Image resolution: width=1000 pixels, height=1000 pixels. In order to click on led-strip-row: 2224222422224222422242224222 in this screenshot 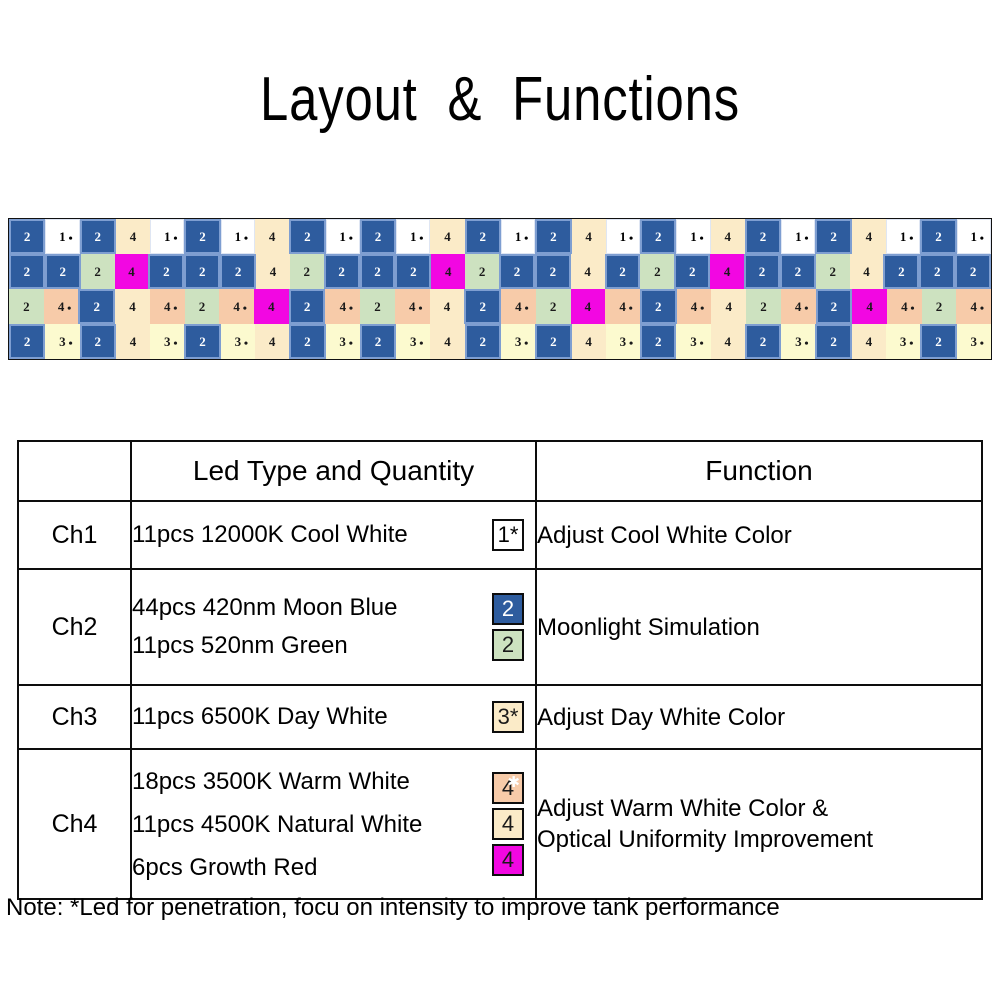, I will do `click(500, 271)`.